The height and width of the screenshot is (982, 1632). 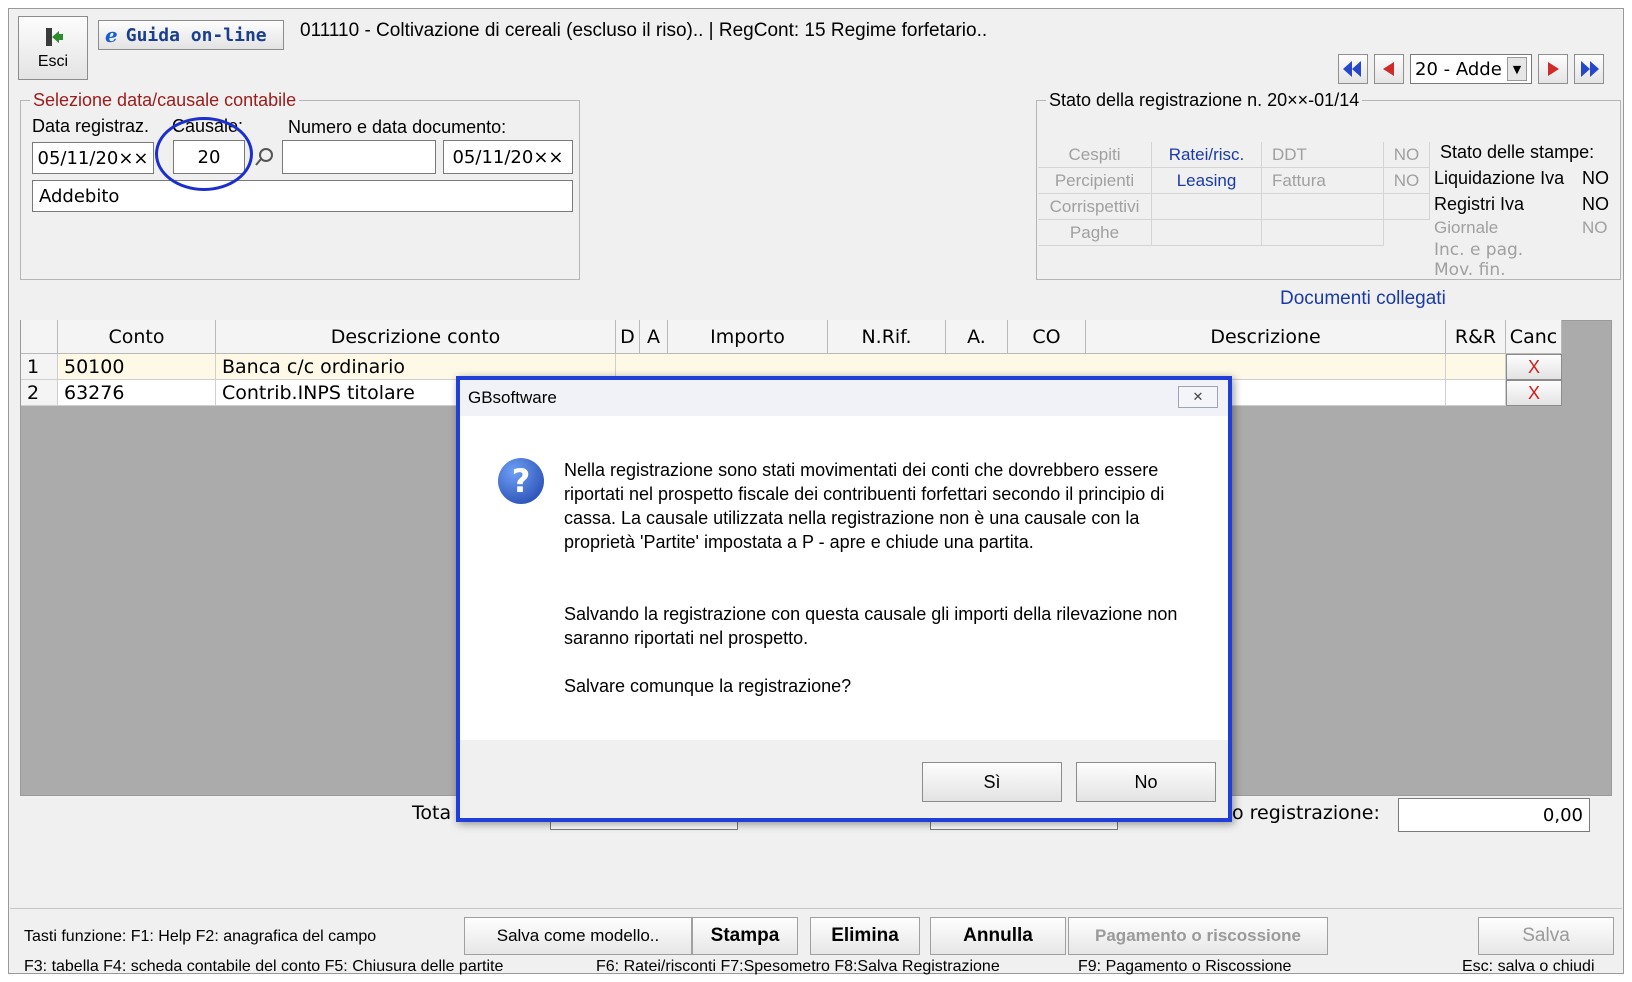 What do you see at coordinates (302, 196) in the screenshot?
I see `causale-description-input: Addebito` at bounding box center [302, 196].